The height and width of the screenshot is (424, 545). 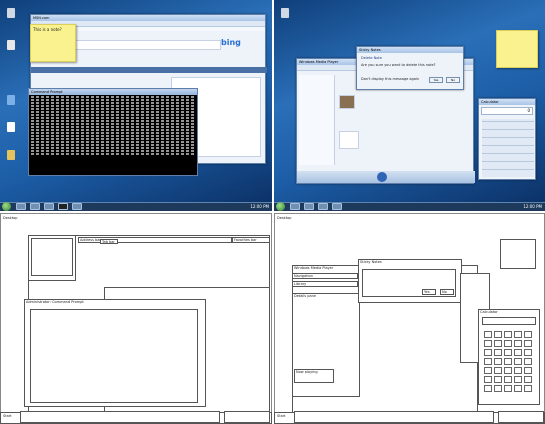 What do you see at coordinates (11, 155) in the screenshot?
I see `folder-icon` at bounding box center [11, 155].